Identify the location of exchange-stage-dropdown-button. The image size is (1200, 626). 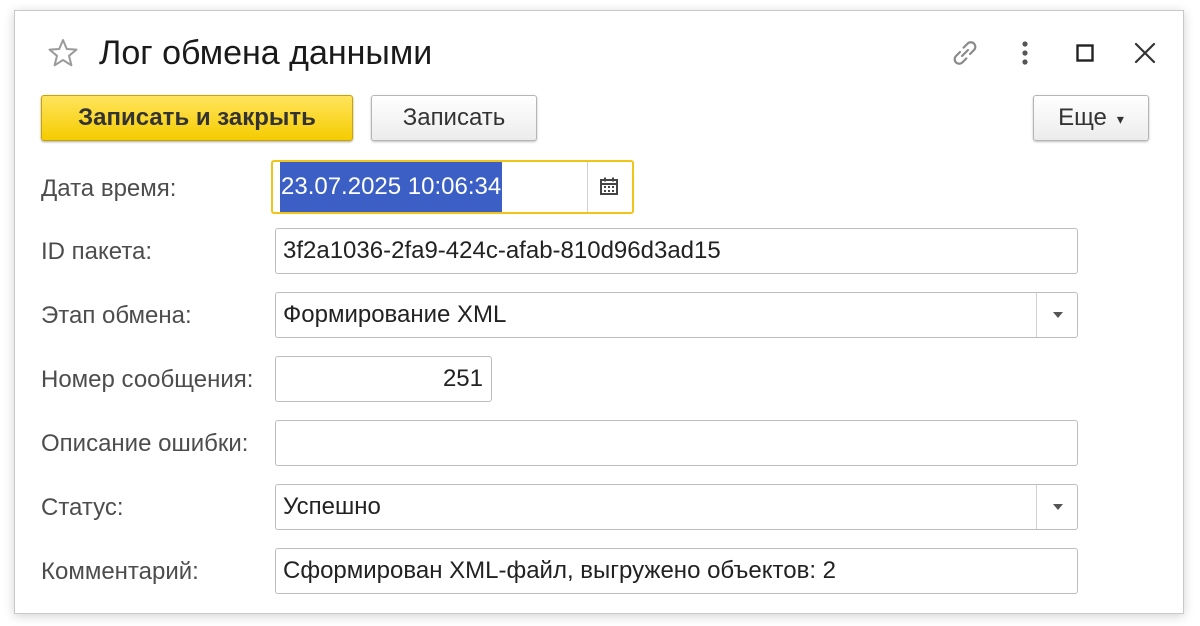
(1056, 315).